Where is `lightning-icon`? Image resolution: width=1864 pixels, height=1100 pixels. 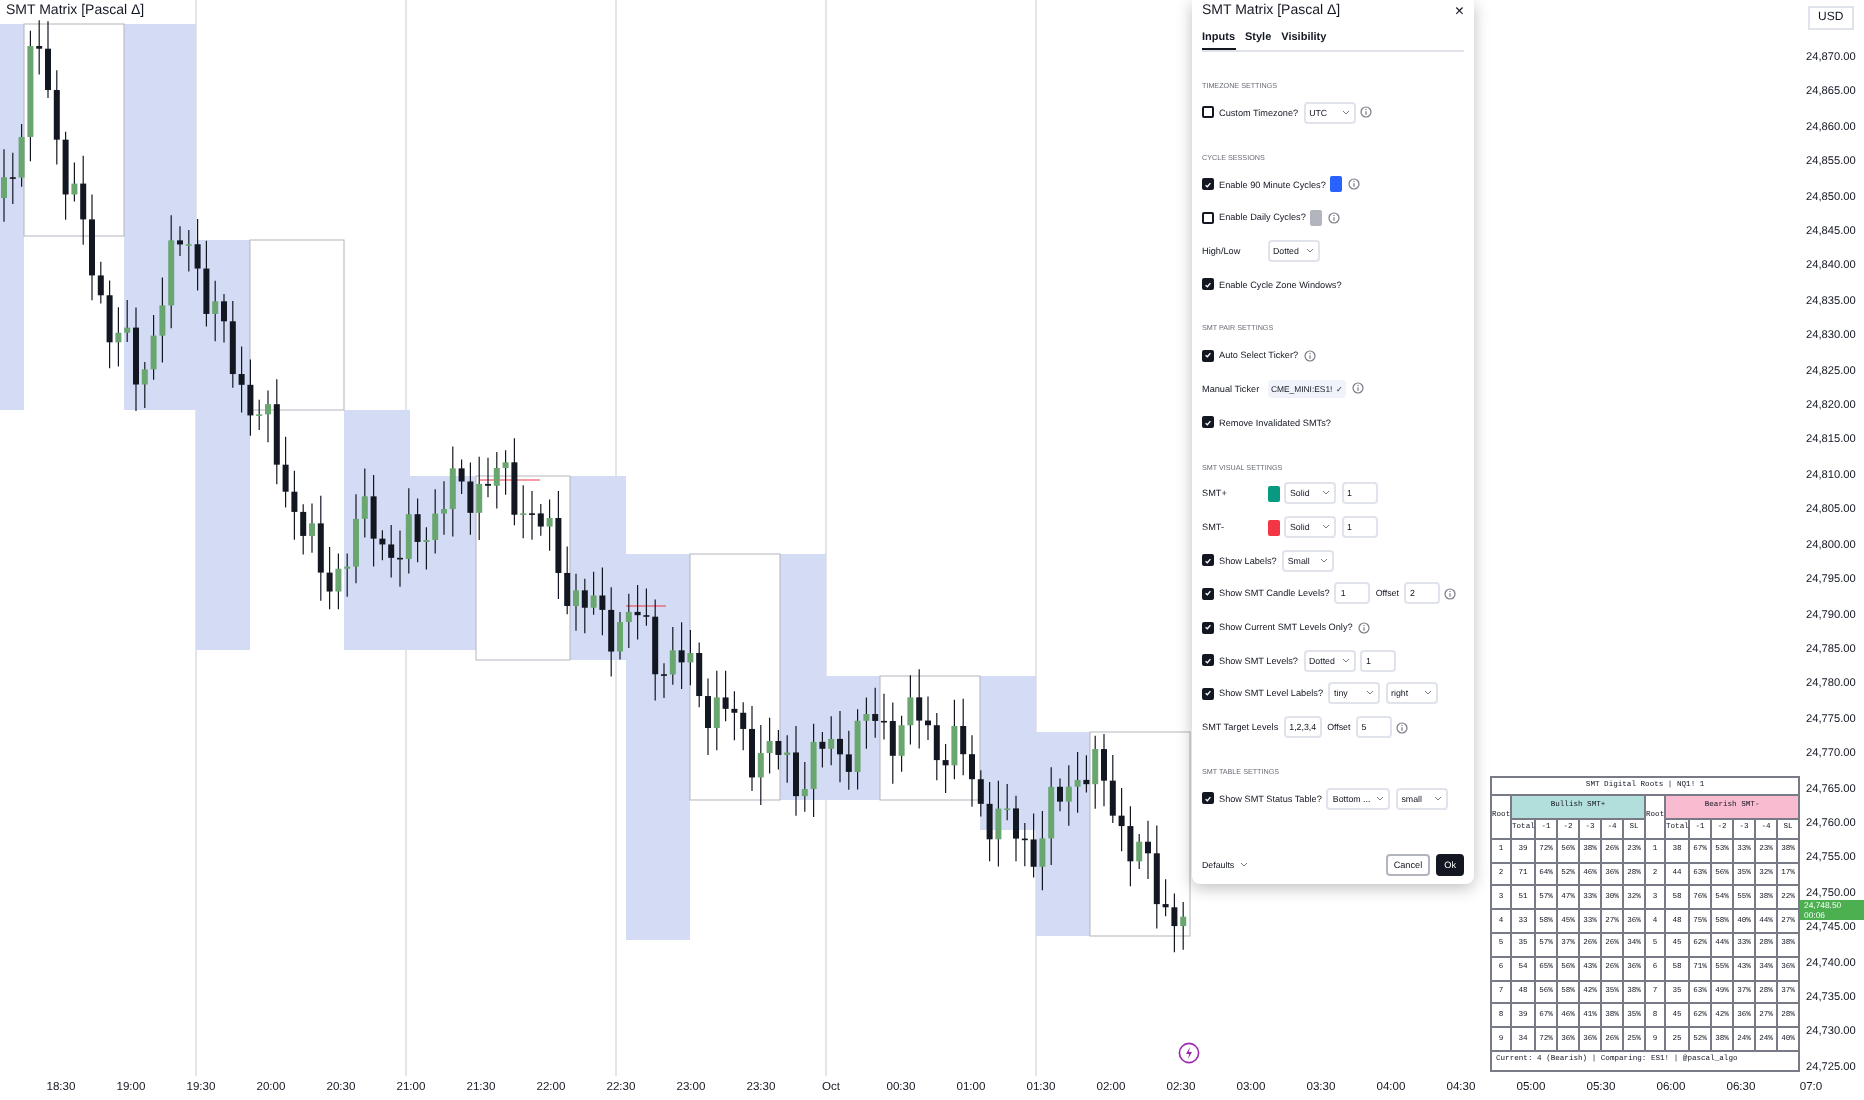
lightning-icon is located at coordinates (1189, 1053).